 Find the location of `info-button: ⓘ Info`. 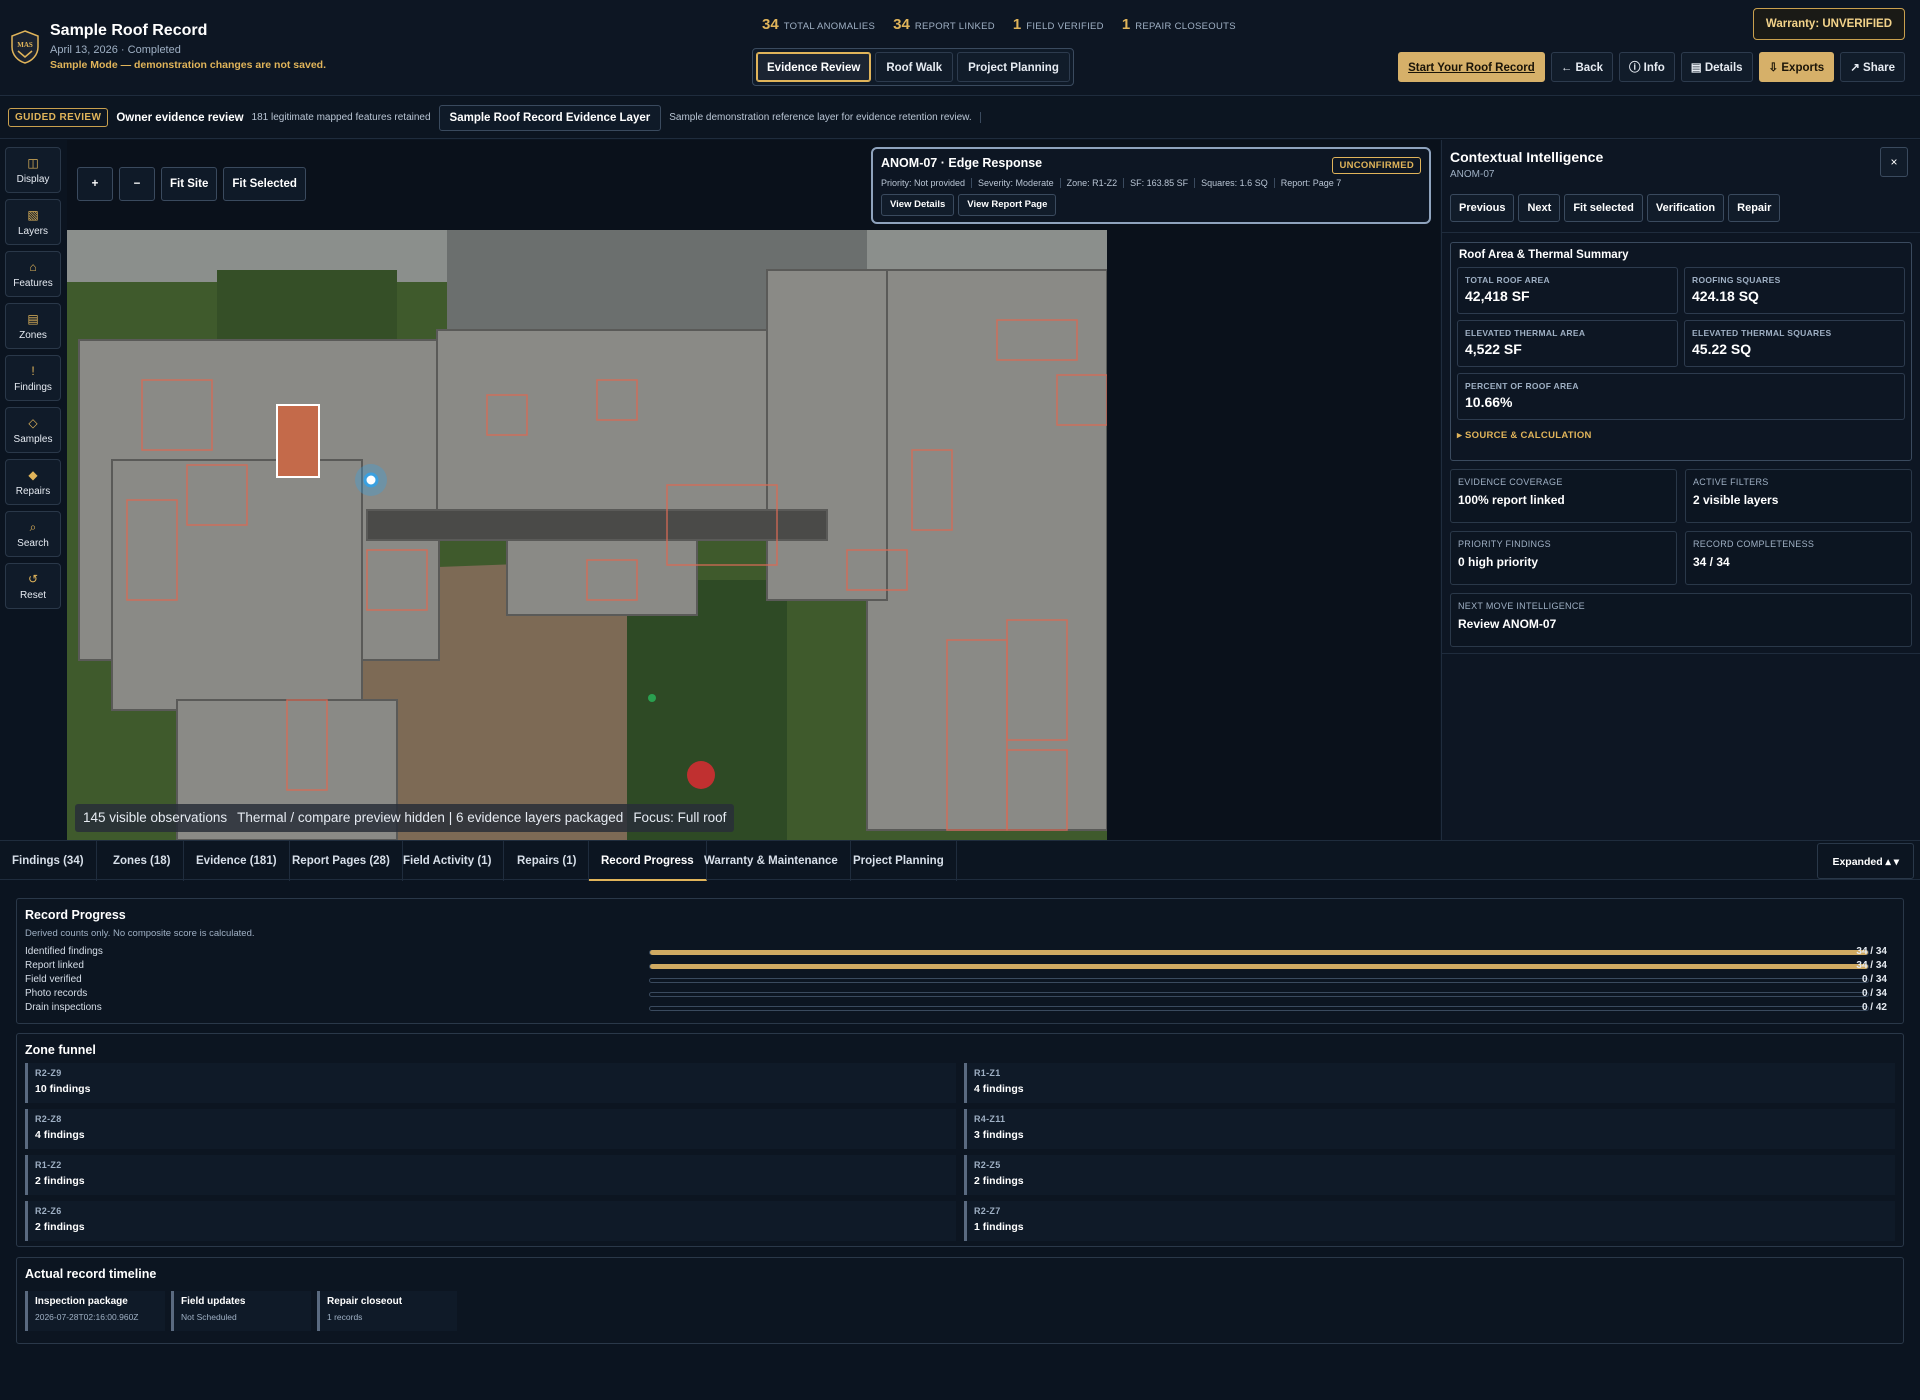

info-button: ⓘ Info is located at coordinates (1646, 67).